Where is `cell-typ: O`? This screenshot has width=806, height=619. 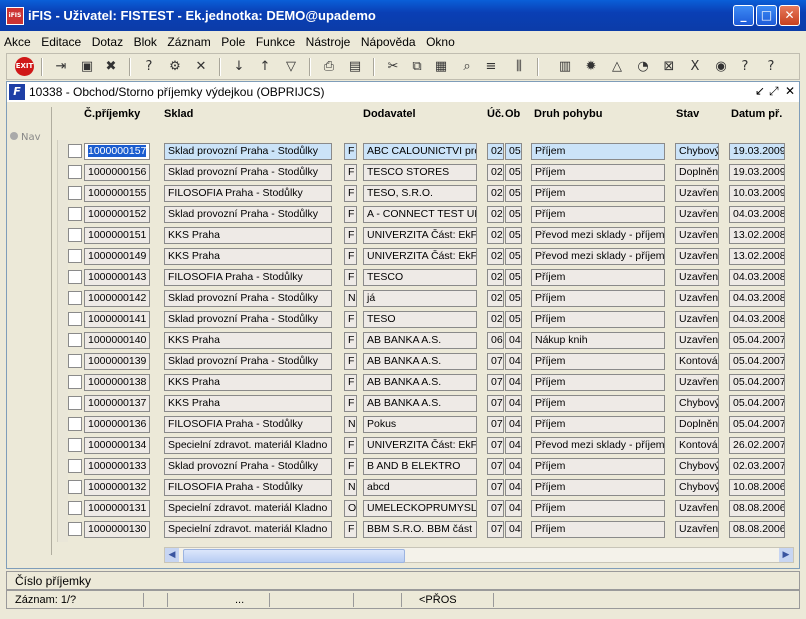
cell-typ: O is located at coordinates (350, 508).